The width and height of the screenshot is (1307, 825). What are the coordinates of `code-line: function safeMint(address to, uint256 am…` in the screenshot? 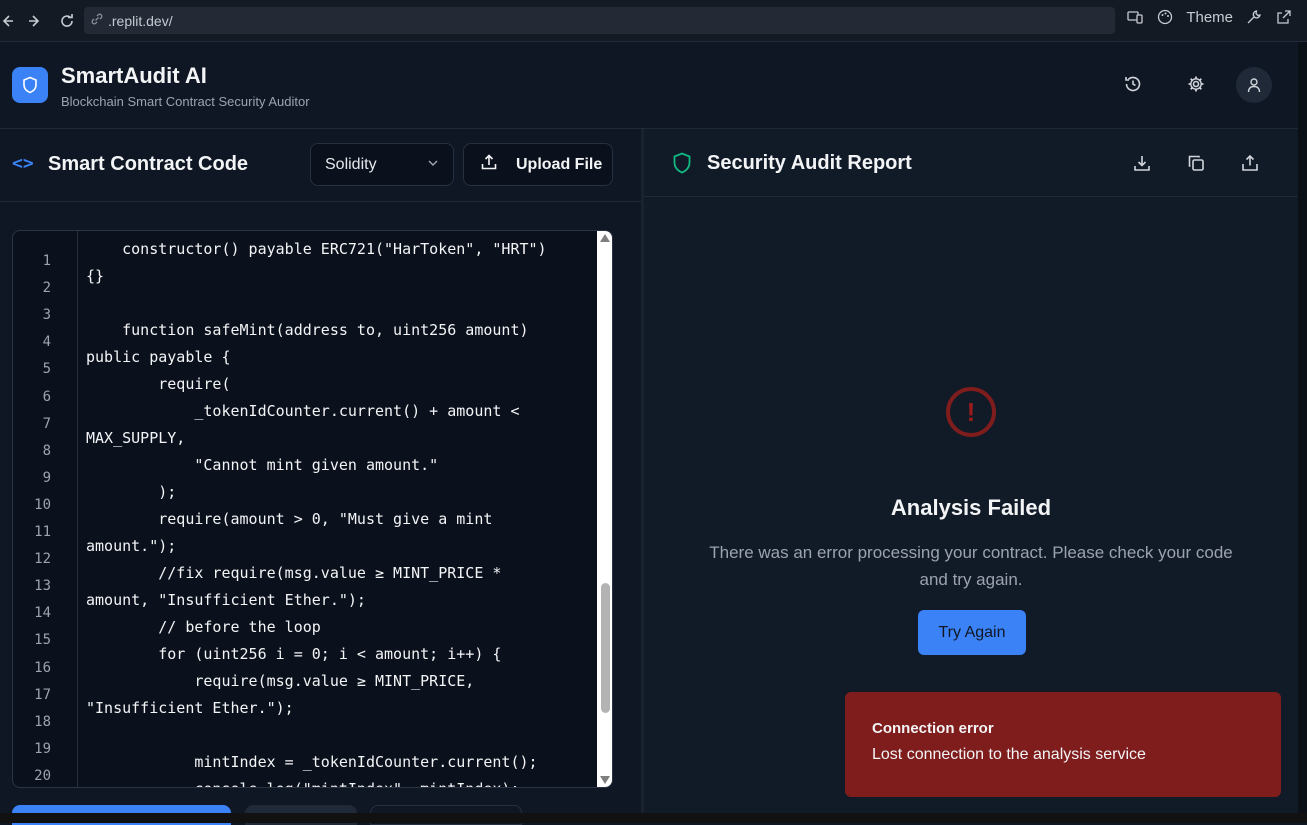 It's located at (307, 330).